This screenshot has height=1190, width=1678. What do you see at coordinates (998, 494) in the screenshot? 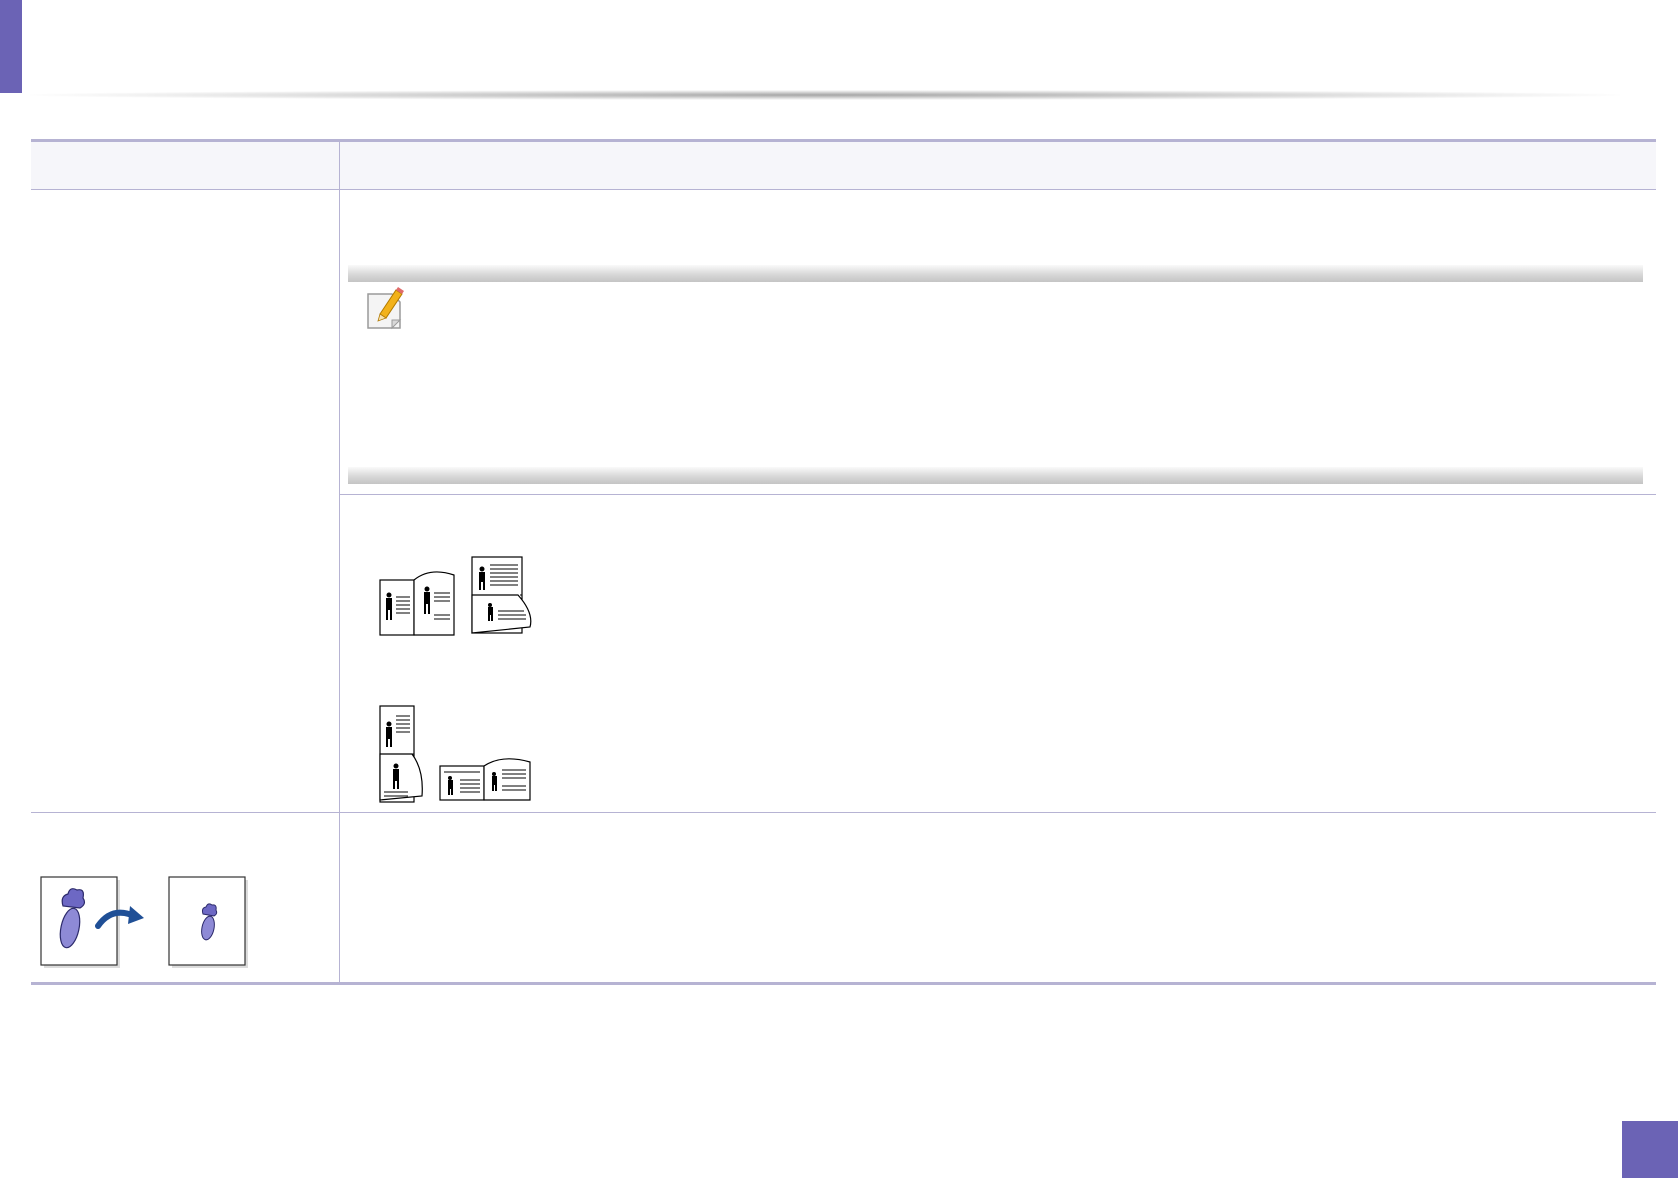
I see `inner-row-rule` at bounding box center [998, 494].